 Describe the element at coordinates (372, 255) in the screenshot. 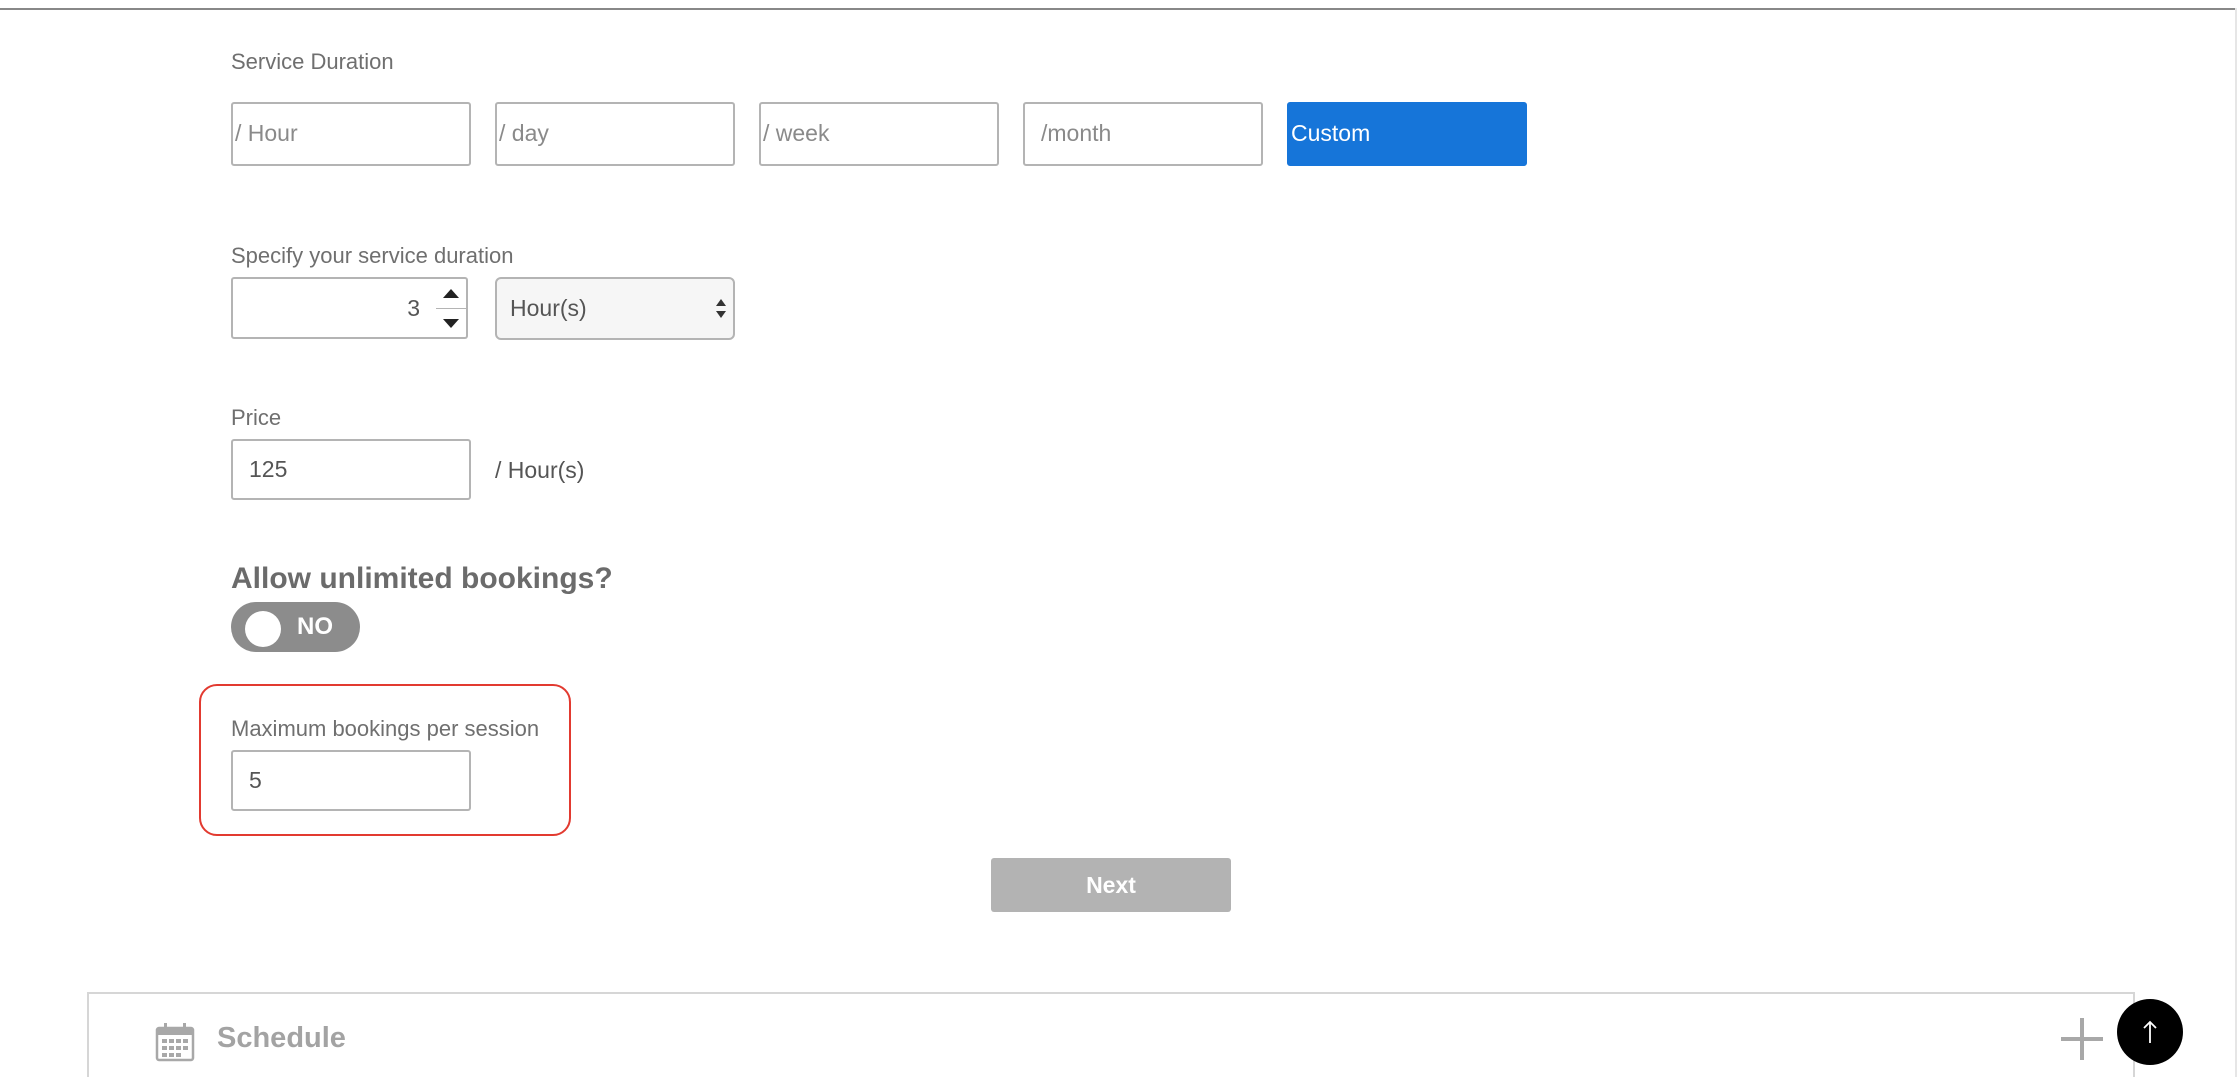

I see `specify-duration-label: Specify your service duration` at that location.